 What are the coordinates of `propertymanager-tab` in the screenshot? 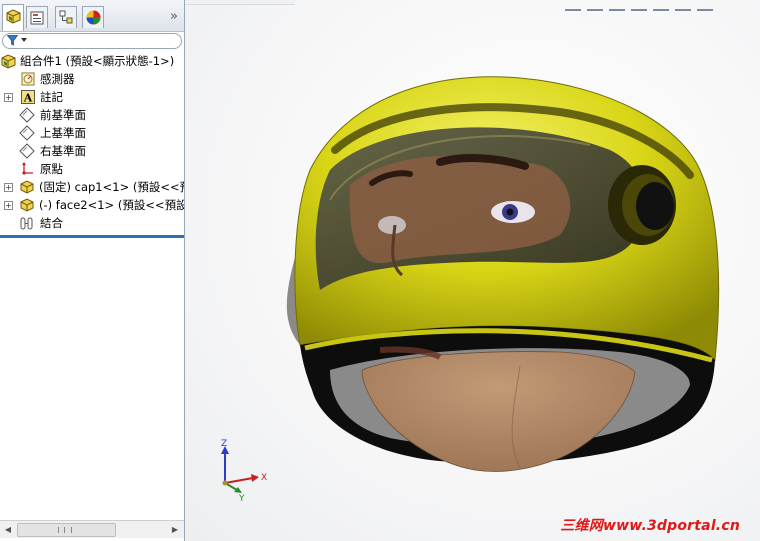 It's located at (37, 17).